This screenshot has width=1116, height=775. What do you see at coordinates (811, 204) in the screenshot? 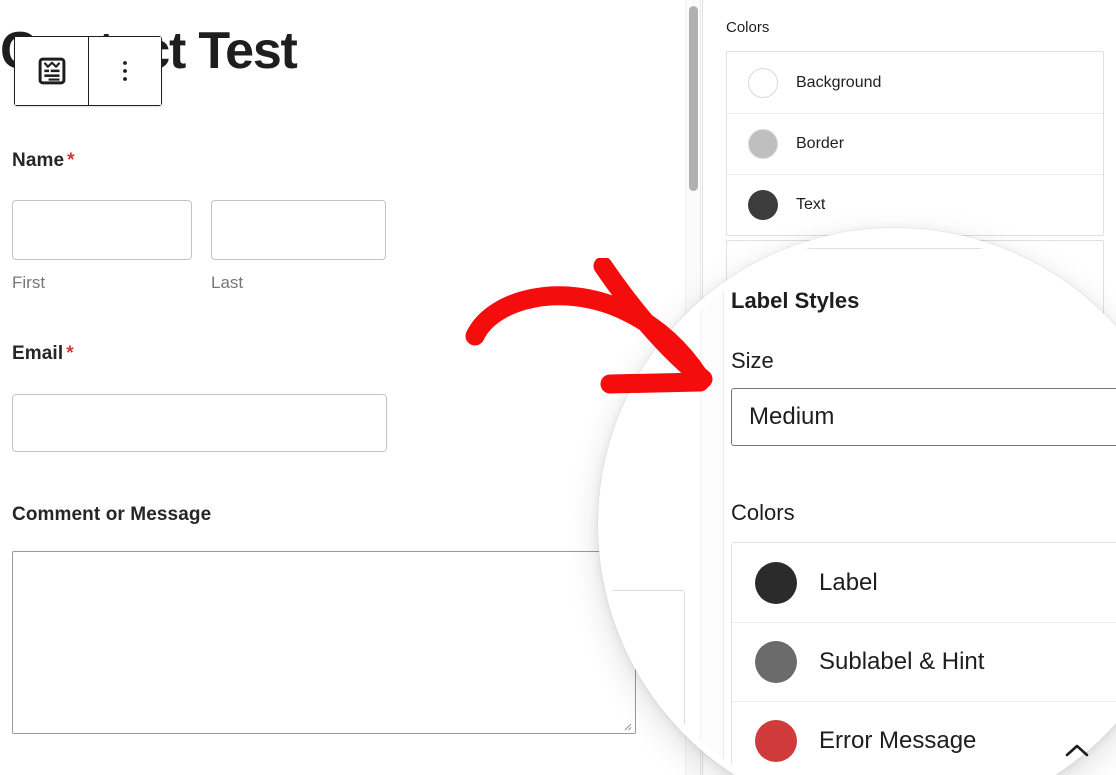
I see `color-label-text: Text` at bounding box center [811, 204].